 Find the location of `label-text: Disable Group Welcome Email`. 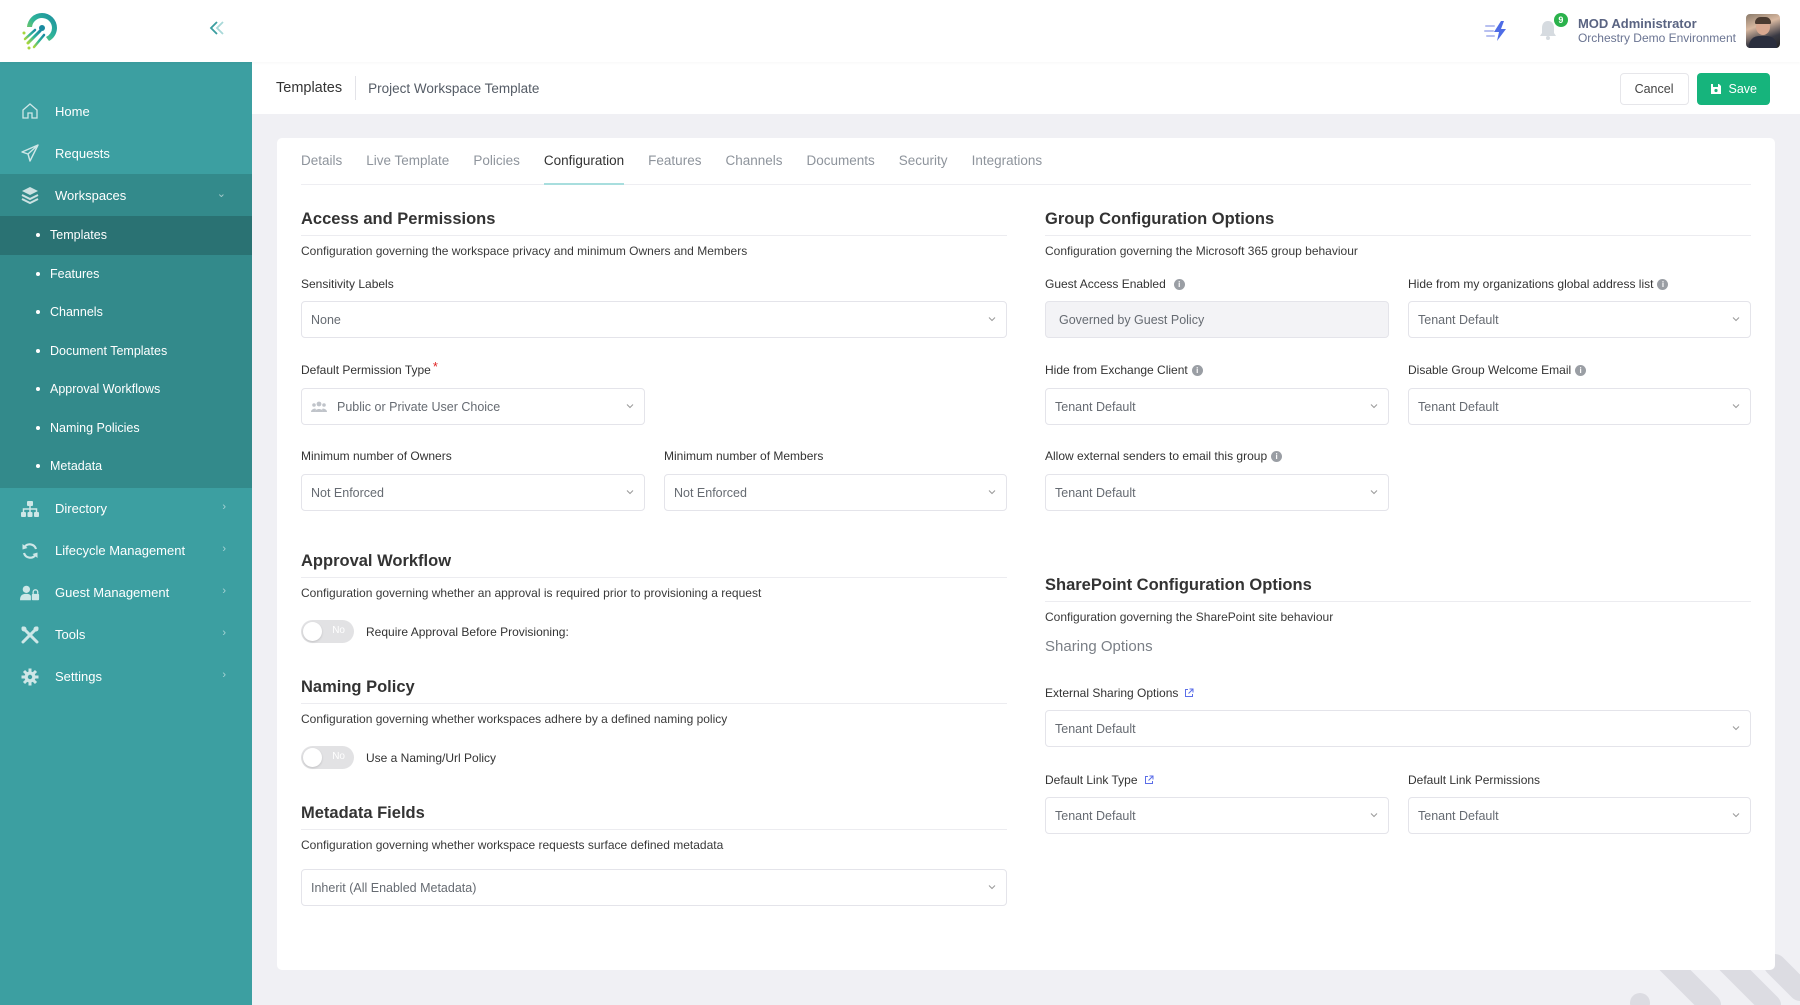

label-text: Disable Group Welcome Email is located at coordinates (1490, 370).